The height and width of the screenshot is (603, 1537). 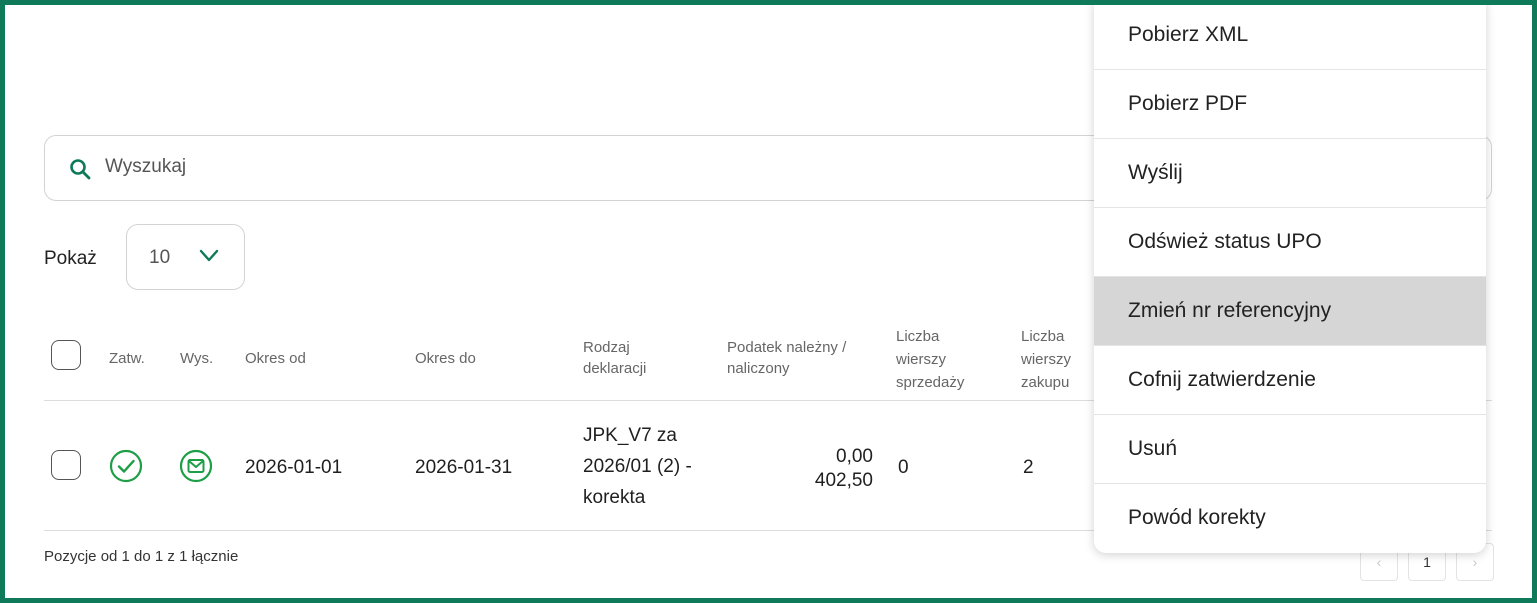 What do you see at coordinates (66, 465) in the screenshot?
I see `row-checkbox` at bounding box center [66, 465].